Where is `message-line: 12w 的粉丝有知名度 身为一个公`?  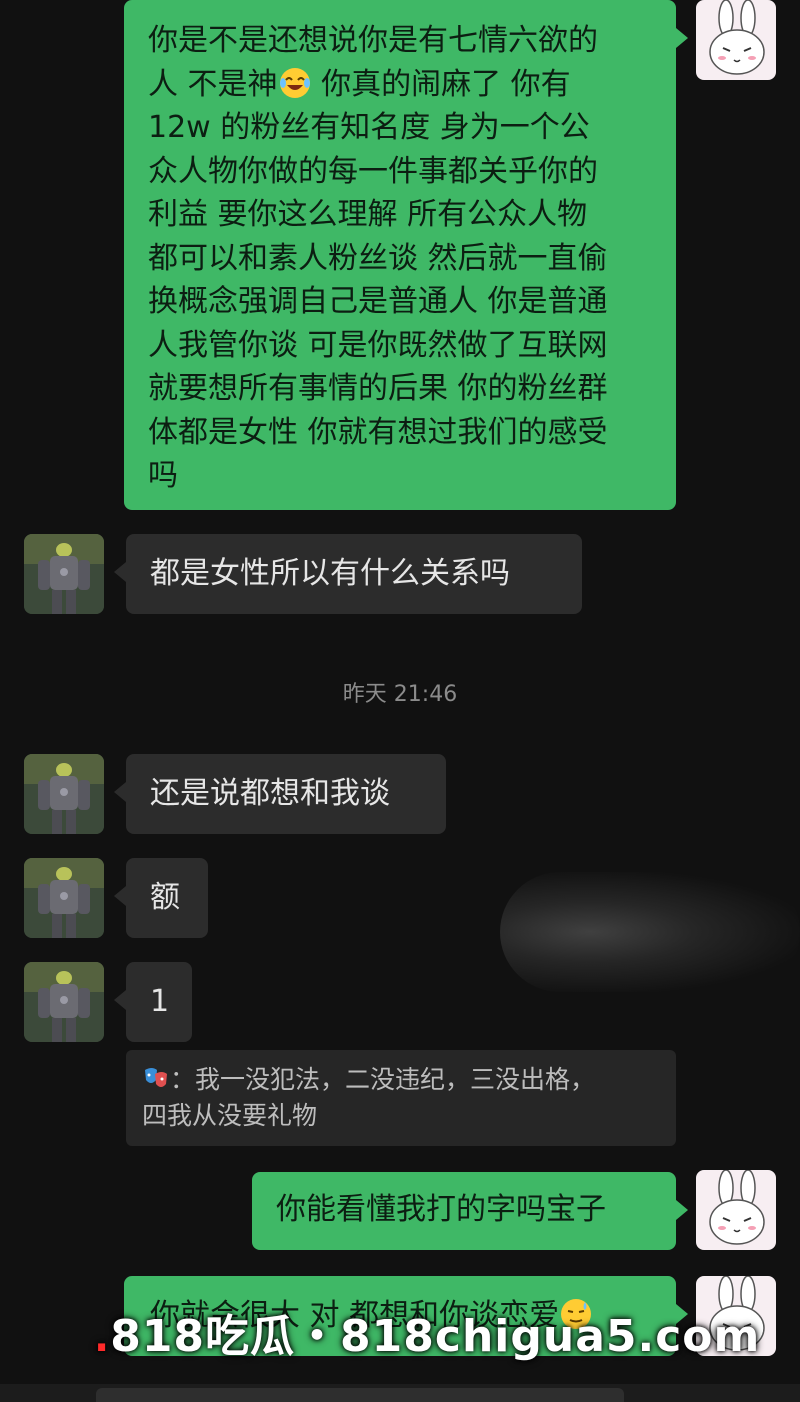
message-line: 12w 的粉丝有知名度 身为一个公 is located at coordinates (369, 127).